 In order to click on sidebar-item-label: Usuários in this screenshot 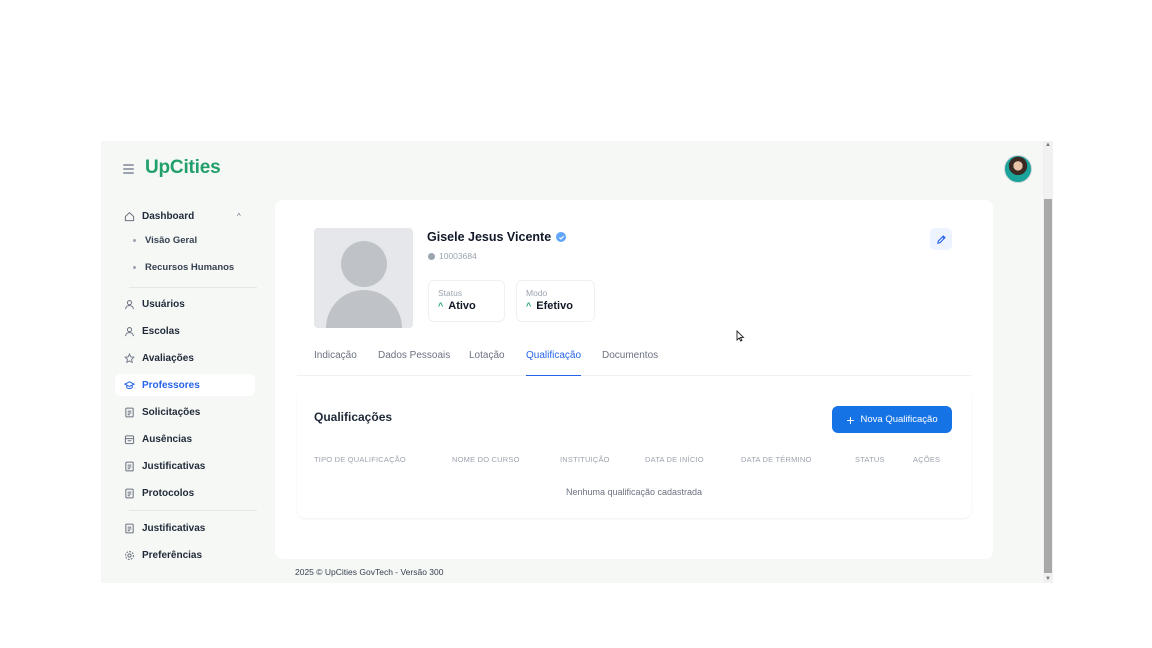, I will do `click(163, 304)`.